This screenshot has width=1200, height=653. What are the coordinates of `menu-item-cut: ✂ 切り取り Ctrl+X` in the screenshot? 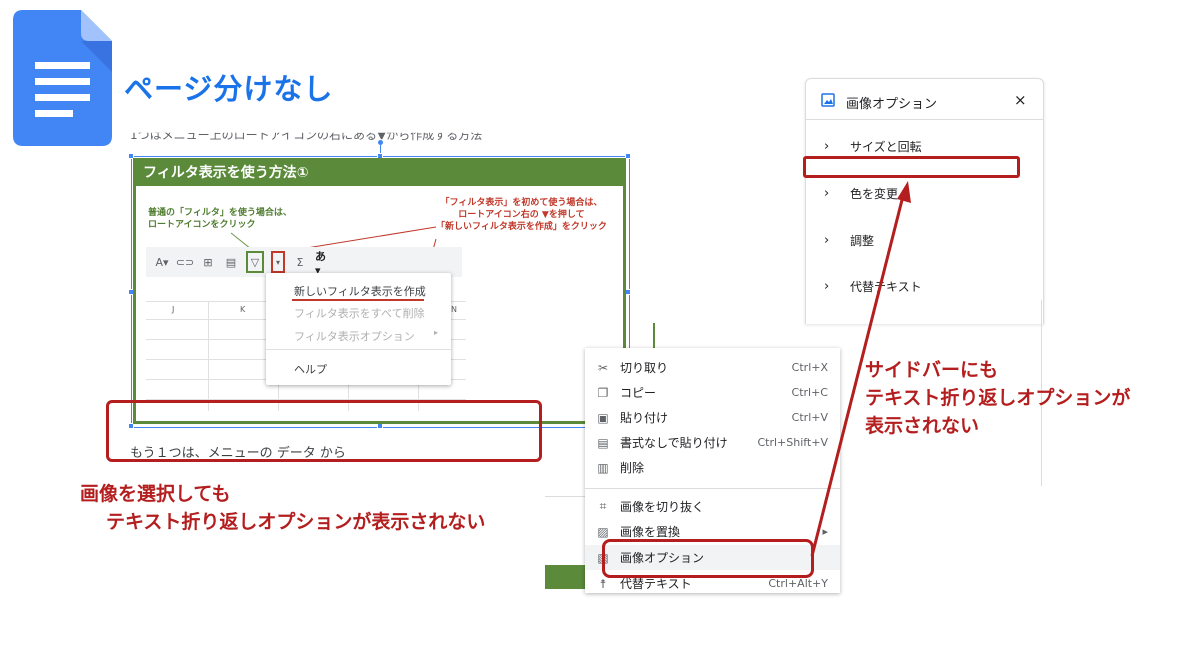 It's located at (712, 367).